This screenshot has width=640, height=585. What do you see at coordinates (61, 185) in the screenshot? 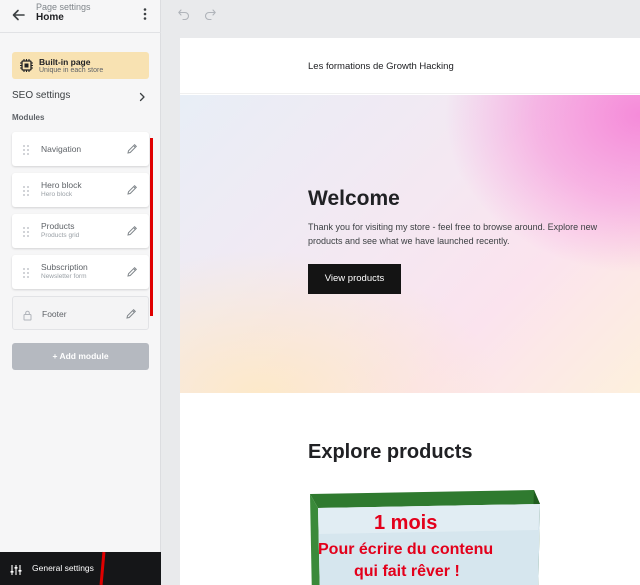
I see `module-label: Hero block` at bounding box center [61, 185].